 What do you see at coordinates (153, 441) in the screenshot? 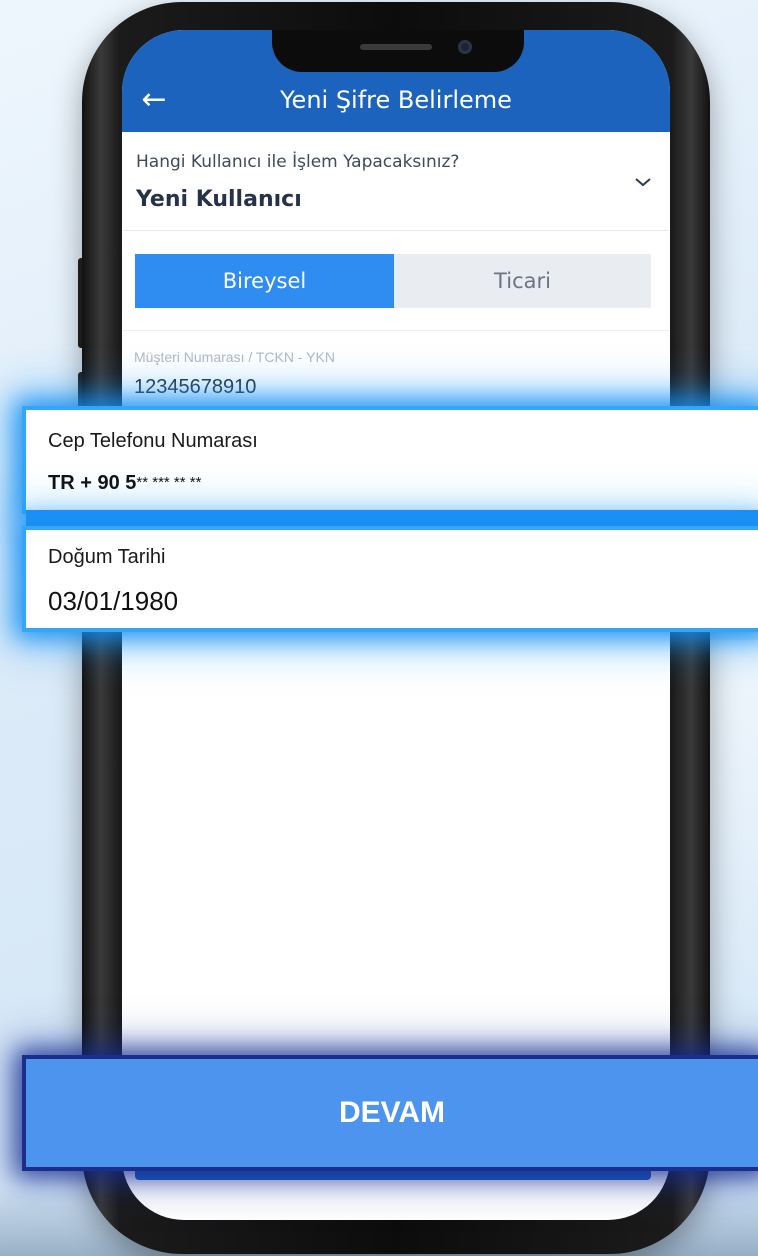
I see `phone-number-label: Cep Telefonu Numarası` at bounding box center [153, 441].